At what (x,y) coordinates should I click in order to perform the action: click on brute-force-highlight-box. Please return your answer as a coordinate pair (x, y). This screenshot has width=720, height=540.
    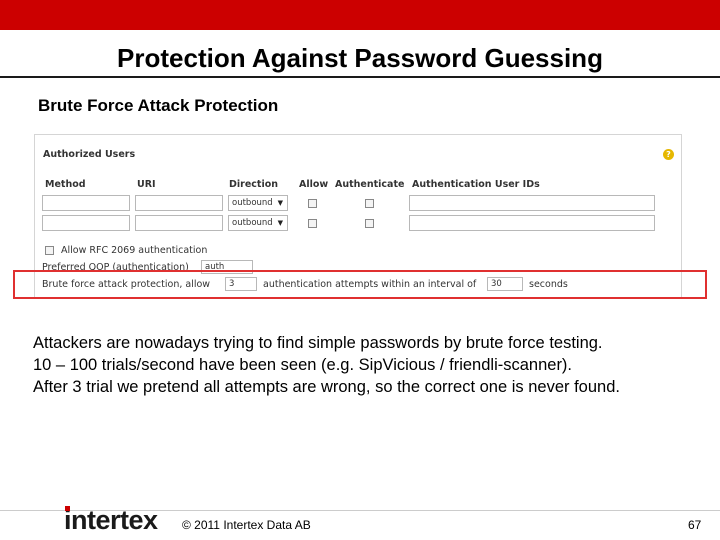
    Looking at the image, I should click on (360, 284).